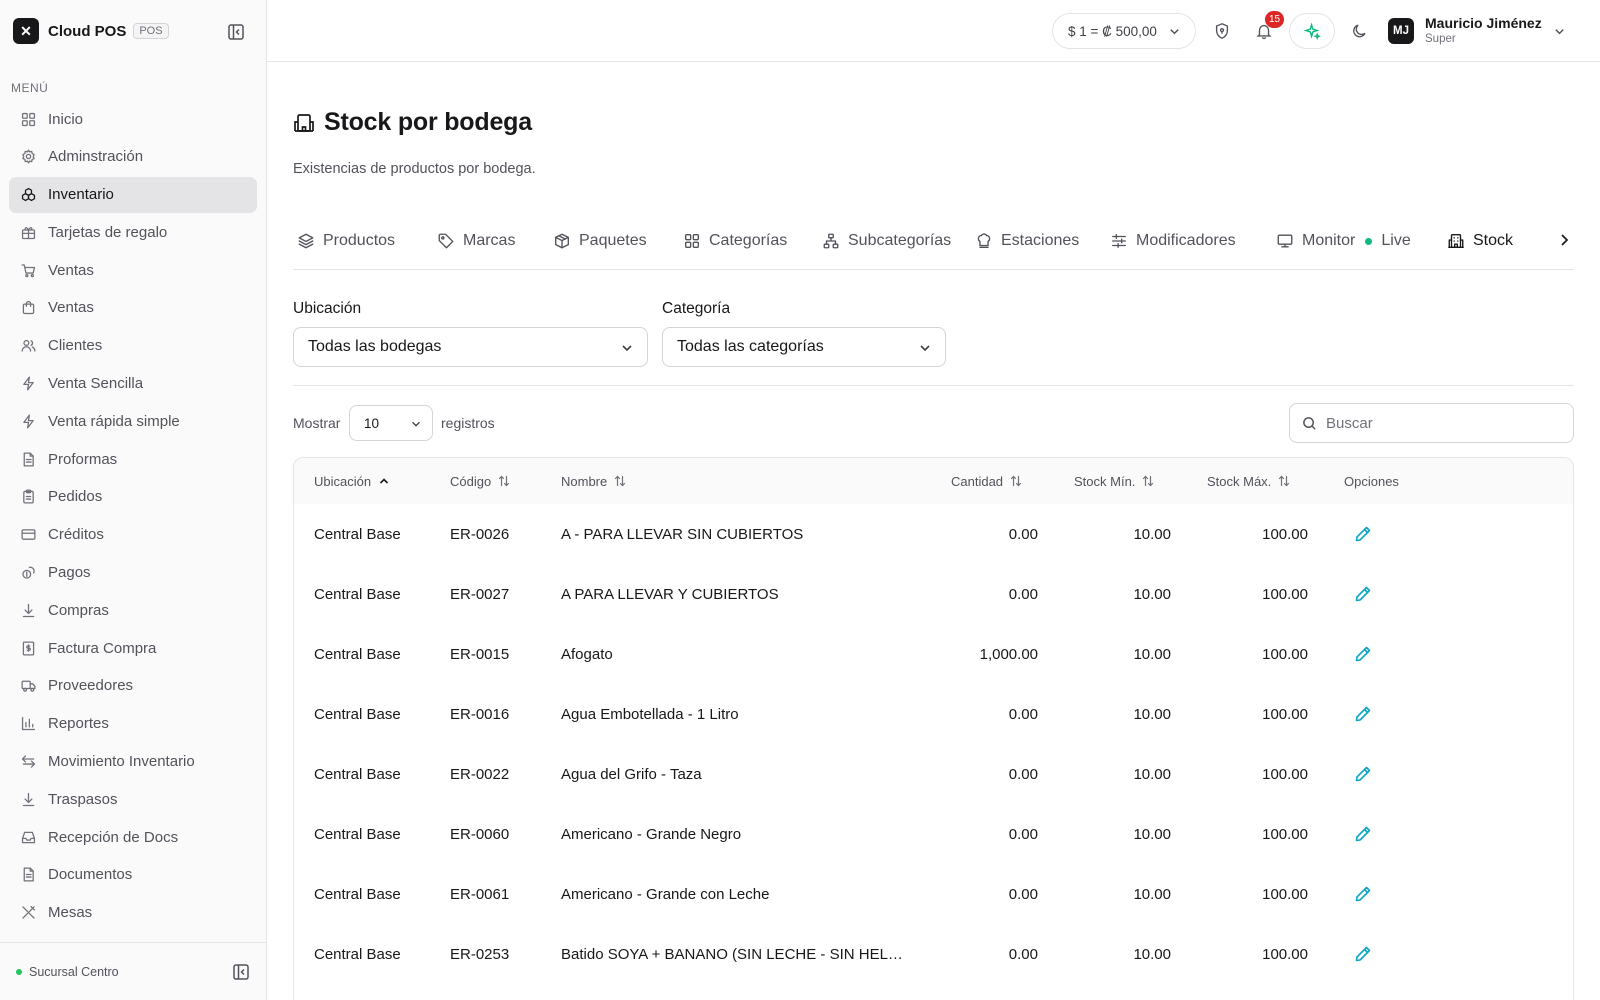  I want to click on sidebar-item-reportes: Reportes, so click(133, 724).